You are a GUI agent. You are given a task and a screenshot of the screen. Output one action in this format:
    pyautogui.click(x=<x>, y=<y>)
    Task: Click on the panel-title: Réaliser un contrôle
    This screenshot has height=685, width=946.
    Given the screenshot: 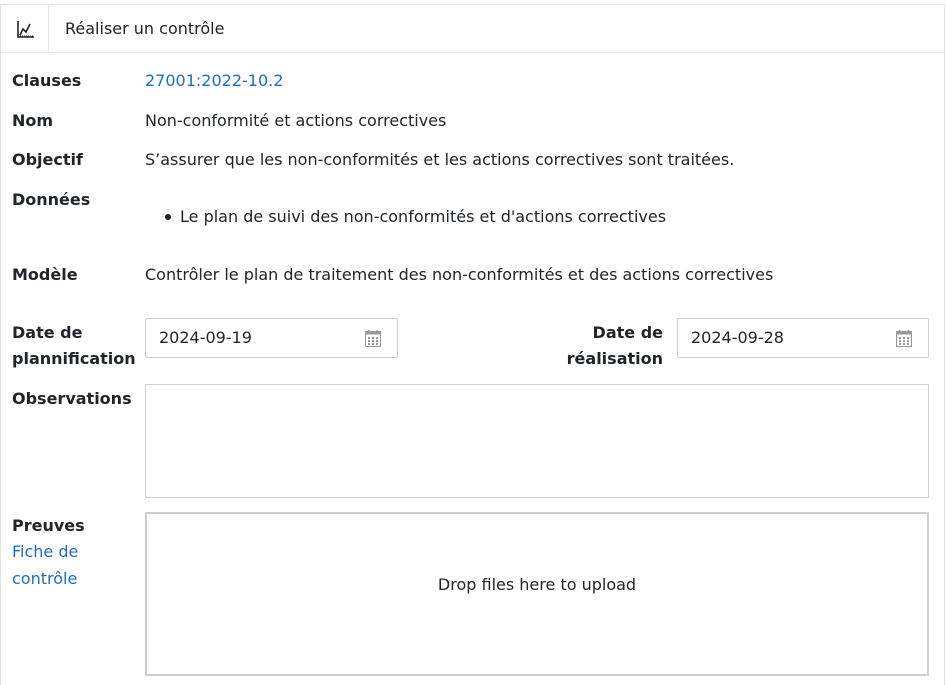 What is the action you would take?
    pyautogui.click(x=145, y=28)
    